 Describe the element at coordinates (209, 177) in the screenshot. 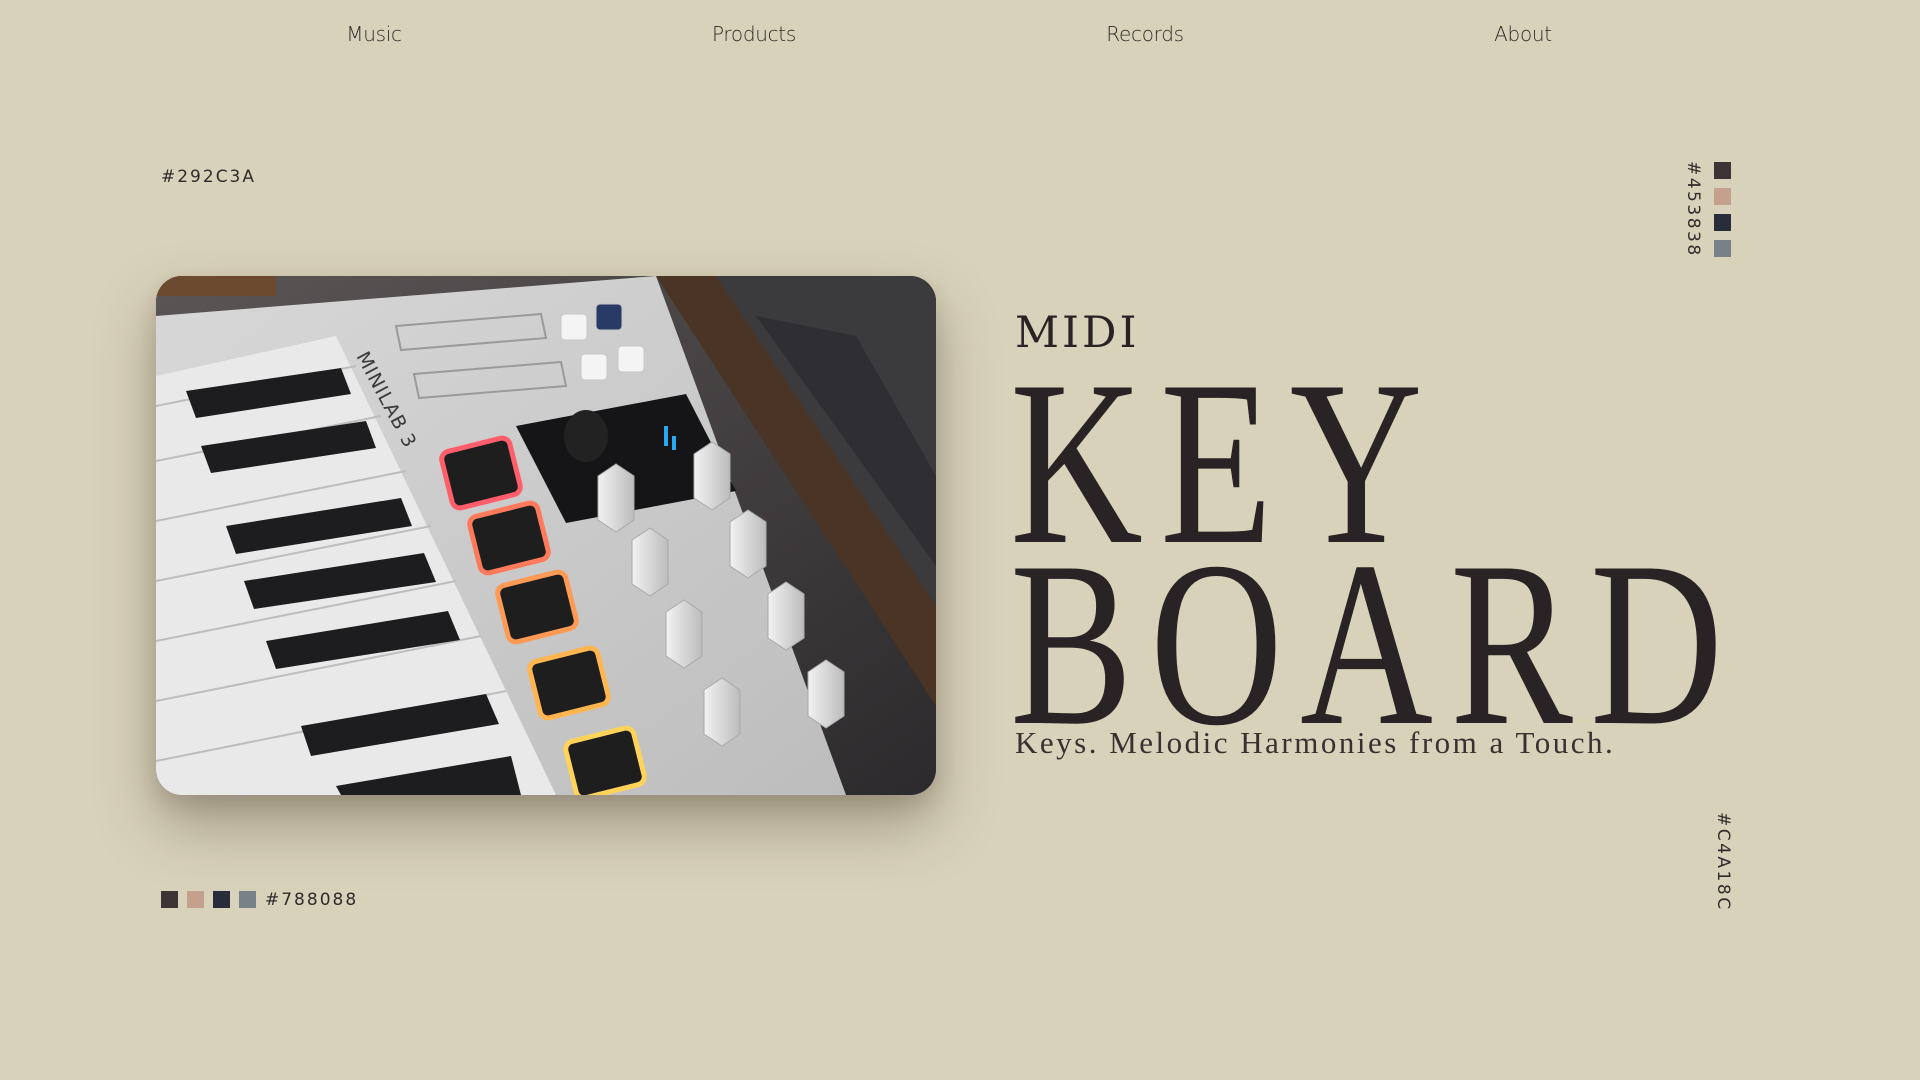

I see `hex-label-top-left: #292C3A` at that location.